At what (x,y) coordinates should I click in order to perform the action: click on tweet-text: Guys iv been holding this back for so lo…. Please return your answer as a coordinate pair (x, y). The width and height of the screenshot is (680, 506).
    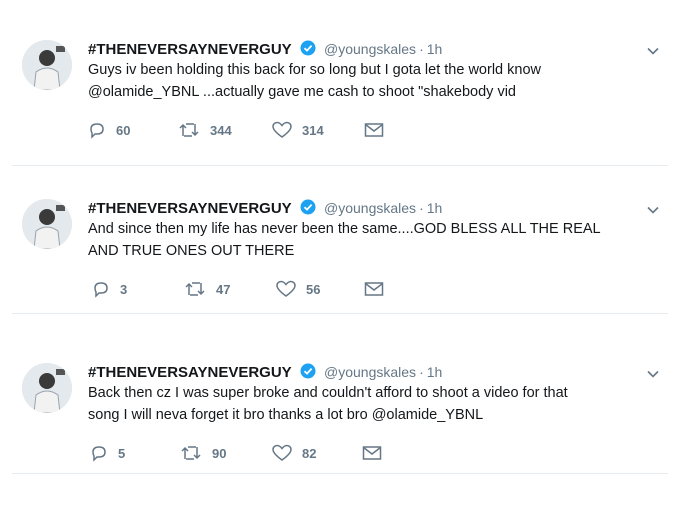
    Looking at the image, I should click on (368, 81).